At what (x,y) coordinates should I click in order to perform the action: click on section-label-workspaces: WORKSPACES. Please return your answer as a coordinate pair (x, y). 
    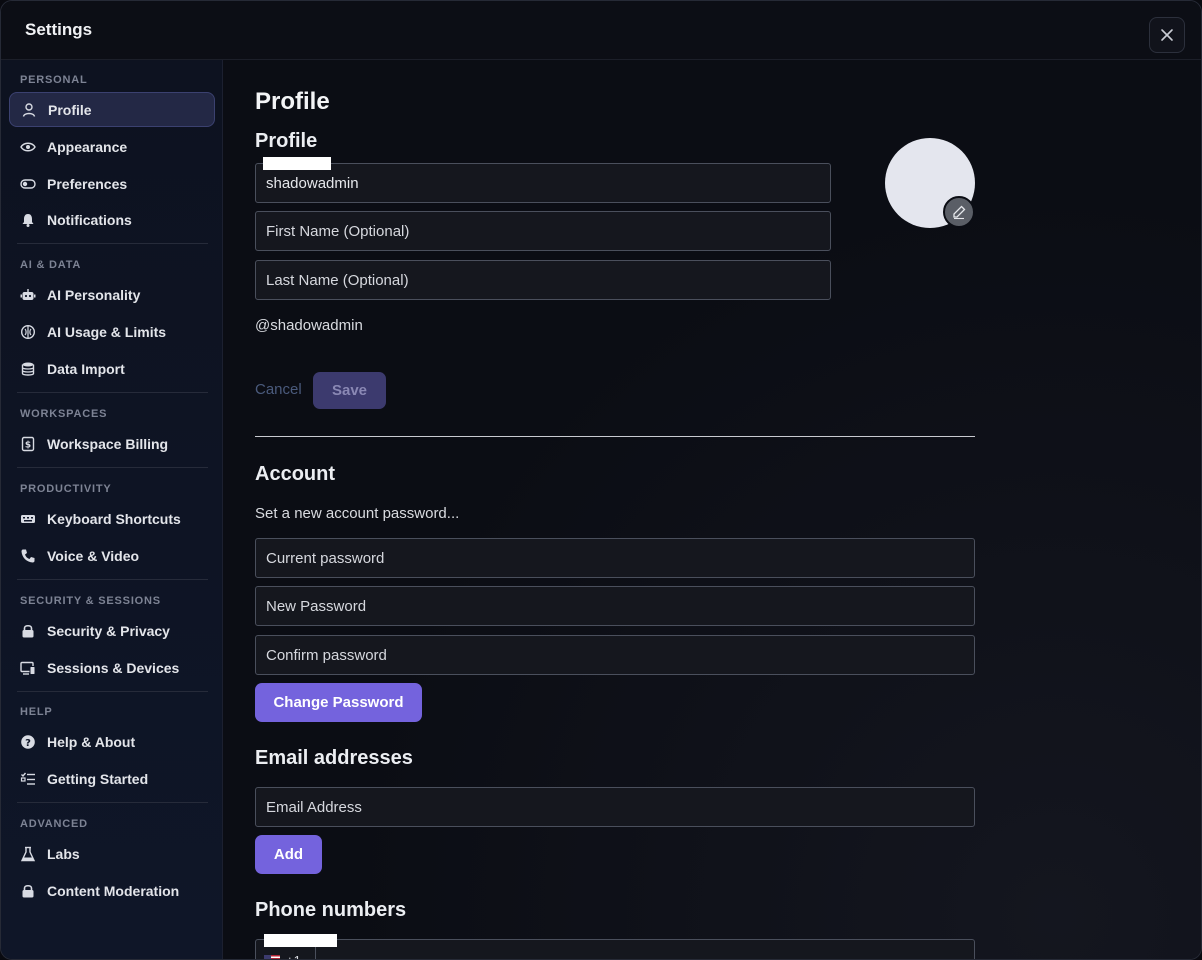
    Looking at the image, I should click on (64, 414).